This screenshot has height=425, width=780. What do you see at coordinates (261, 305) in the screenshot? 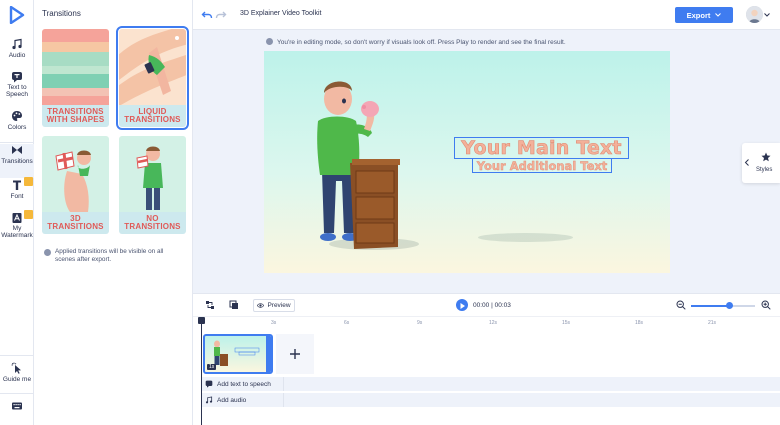
I see `eye-icon` at bounding box center [261, 305].